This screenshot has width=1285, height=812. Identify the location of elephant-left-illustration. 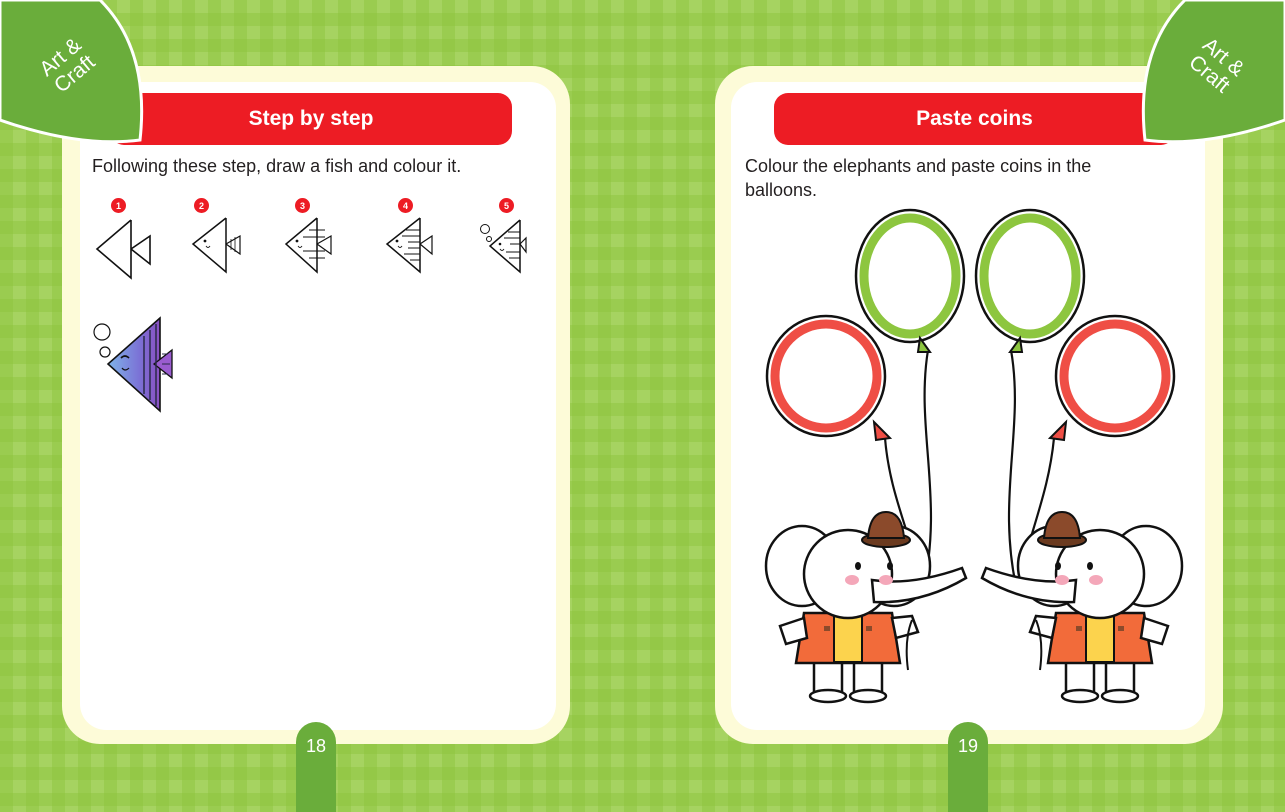
(866, 607).